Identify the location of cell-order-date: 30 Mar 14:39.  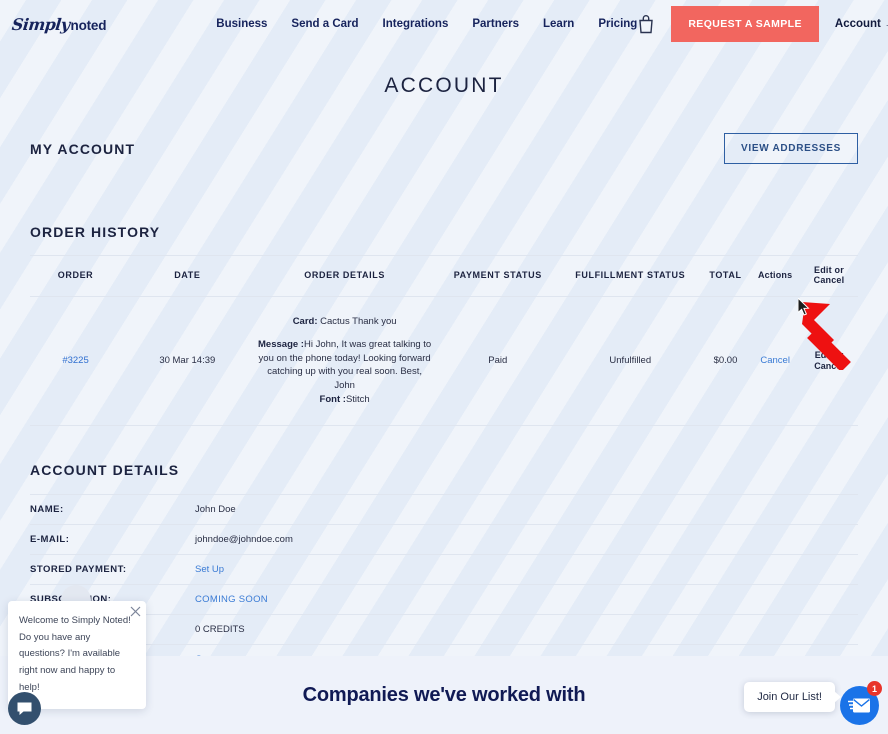
(187, 361).